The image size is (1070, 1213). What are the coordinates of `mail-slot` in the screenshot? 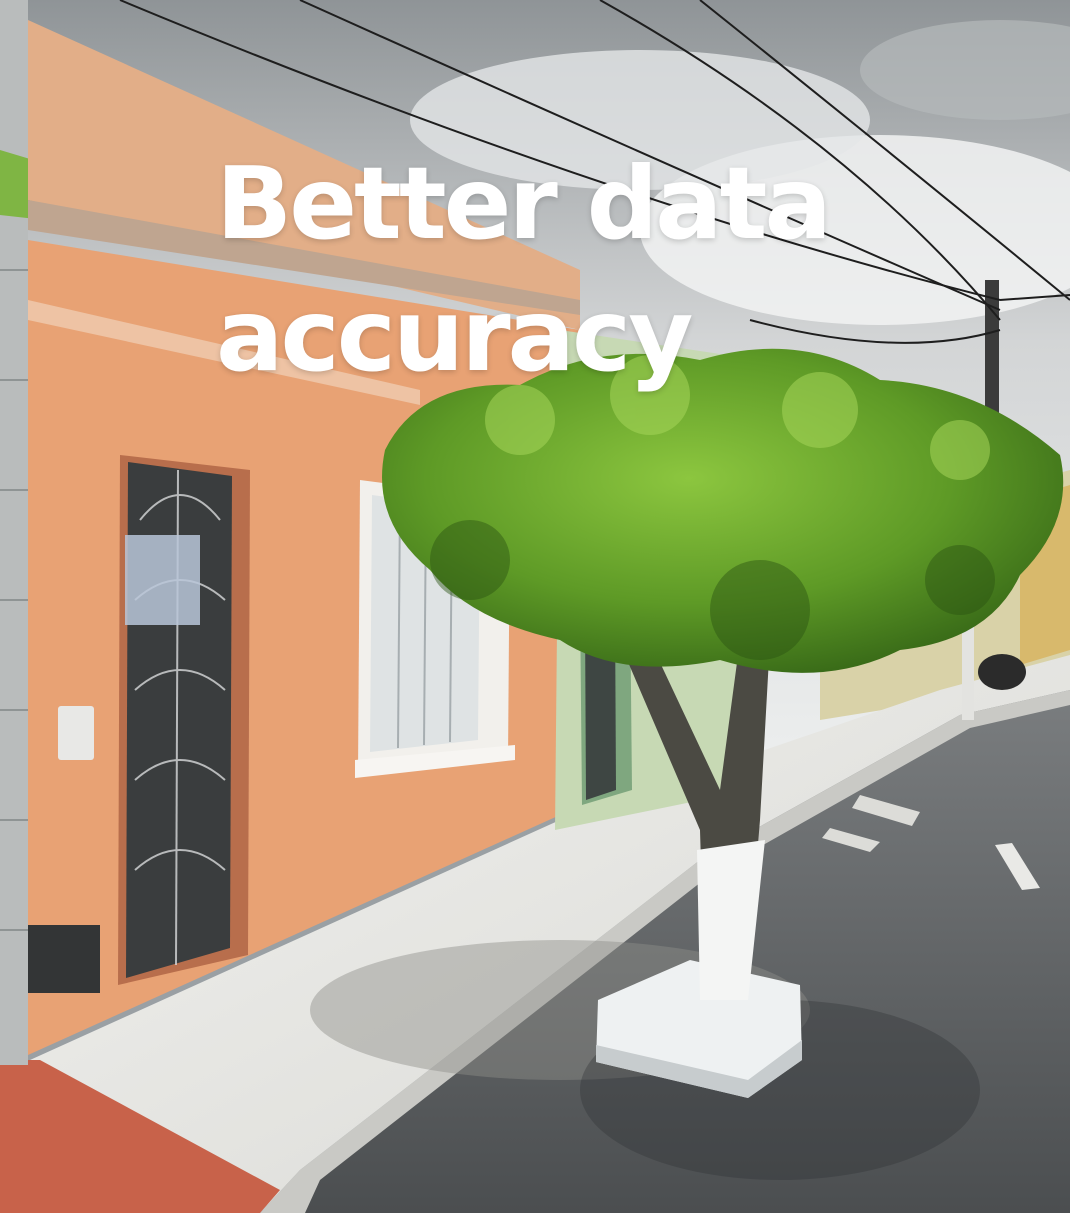 It's located at (64, 959).